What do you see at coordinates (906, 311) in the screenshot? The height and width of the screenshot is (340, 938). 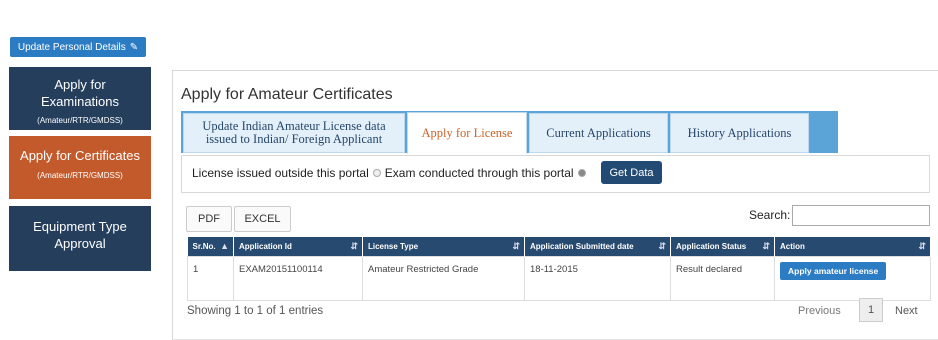 I see `next-page-button: Next` at bounding box center [906, 311].